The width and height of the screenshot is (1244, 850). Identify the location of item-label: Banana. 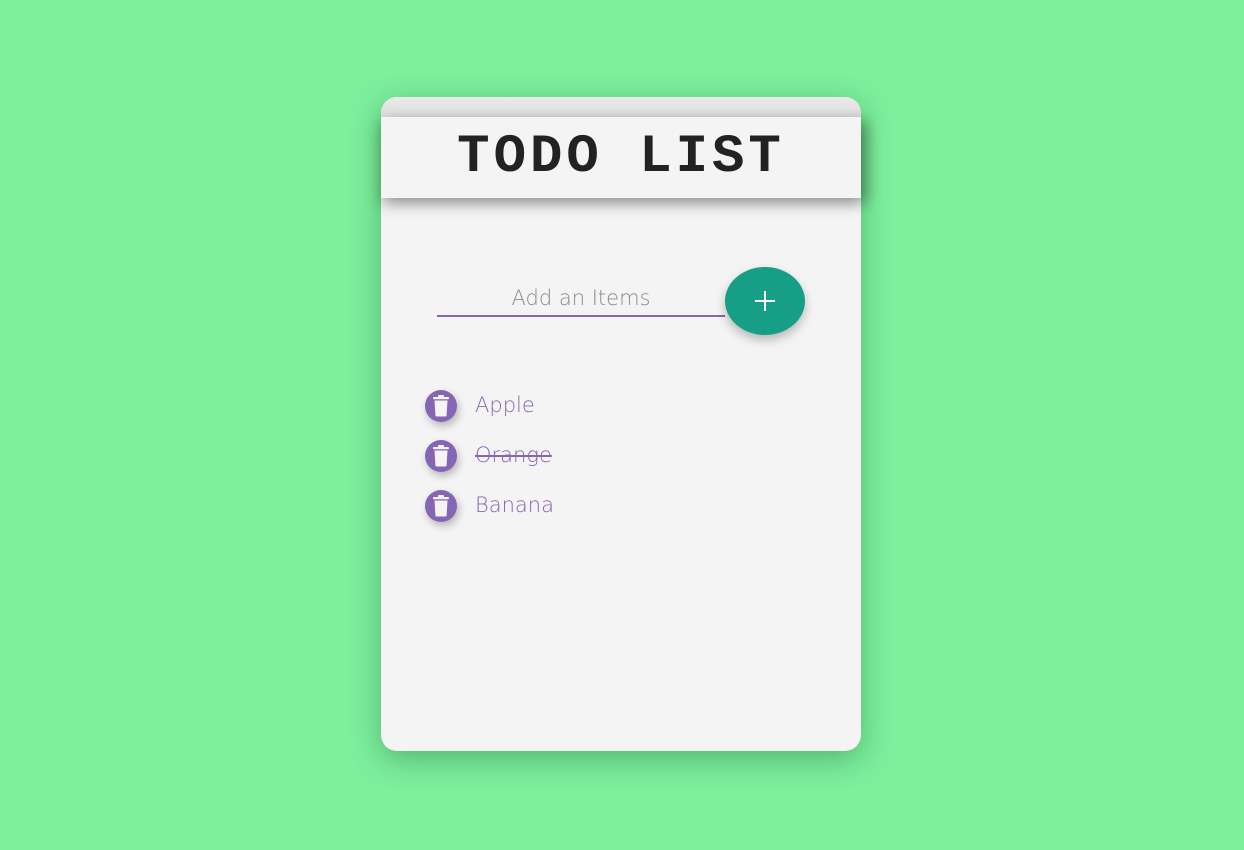
(514, 505).